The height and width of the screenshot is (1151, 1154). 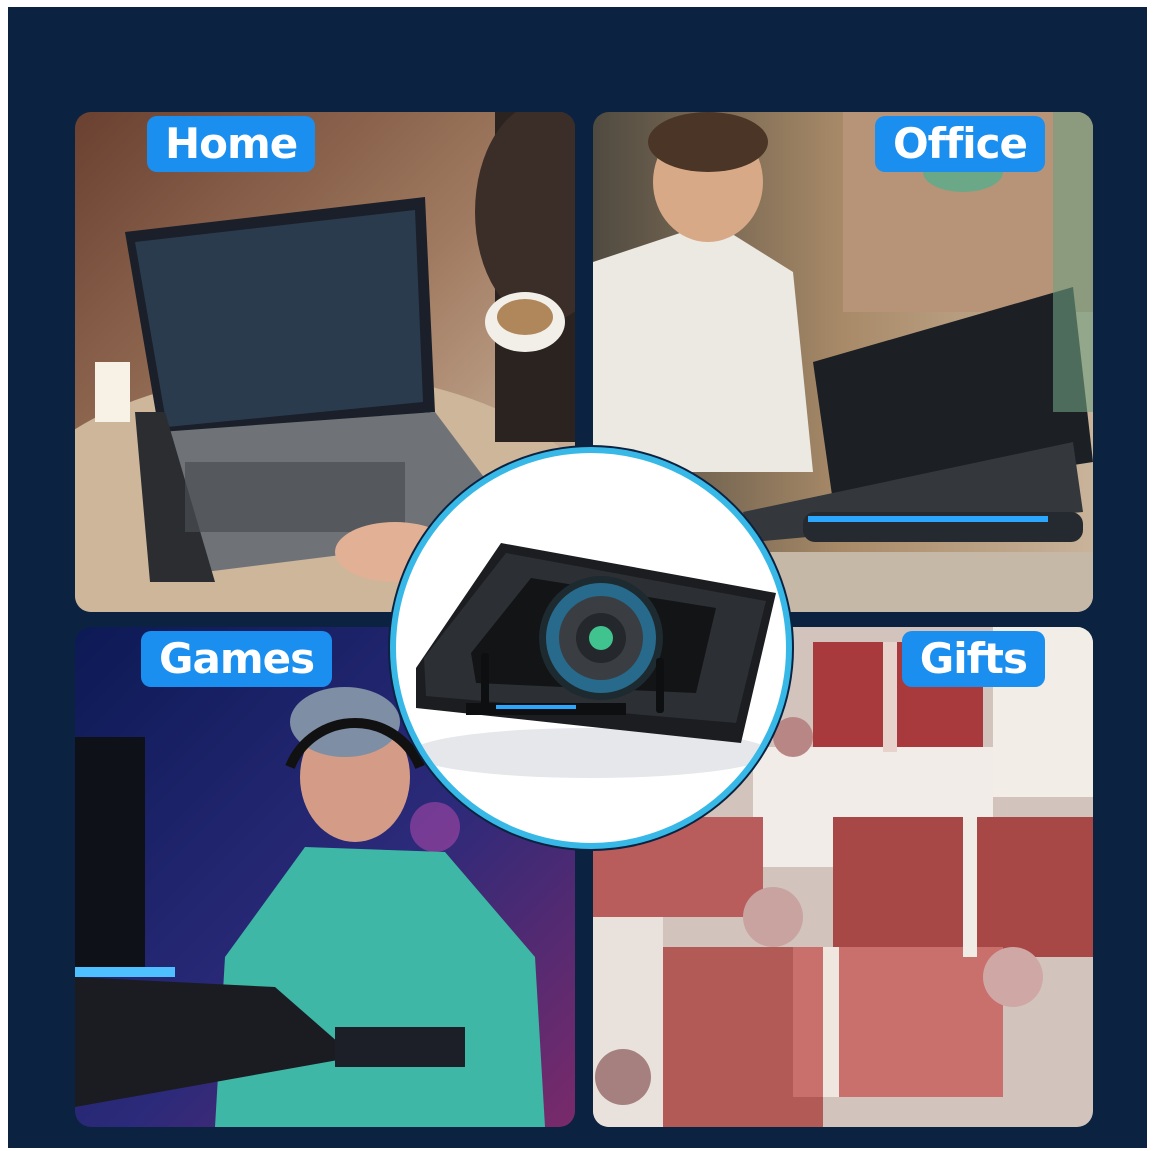 I want to click on office-label: Office, so click(x=959, y=144).